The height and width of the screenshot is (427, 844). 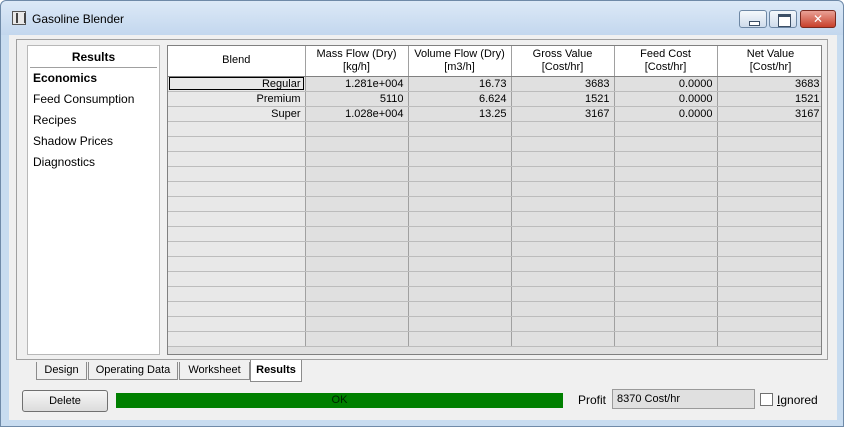 I want to click on sidebar-item-diagnostics: Diagnostics, so click(x=93, y=162).